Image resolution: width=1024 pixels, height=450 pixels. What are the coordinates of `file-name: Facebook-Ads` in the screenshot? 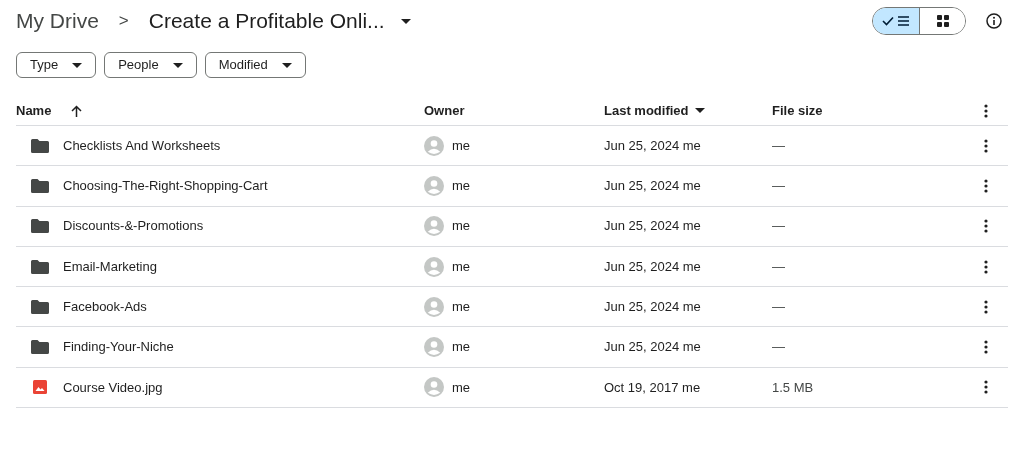 It's located at (105, 307).